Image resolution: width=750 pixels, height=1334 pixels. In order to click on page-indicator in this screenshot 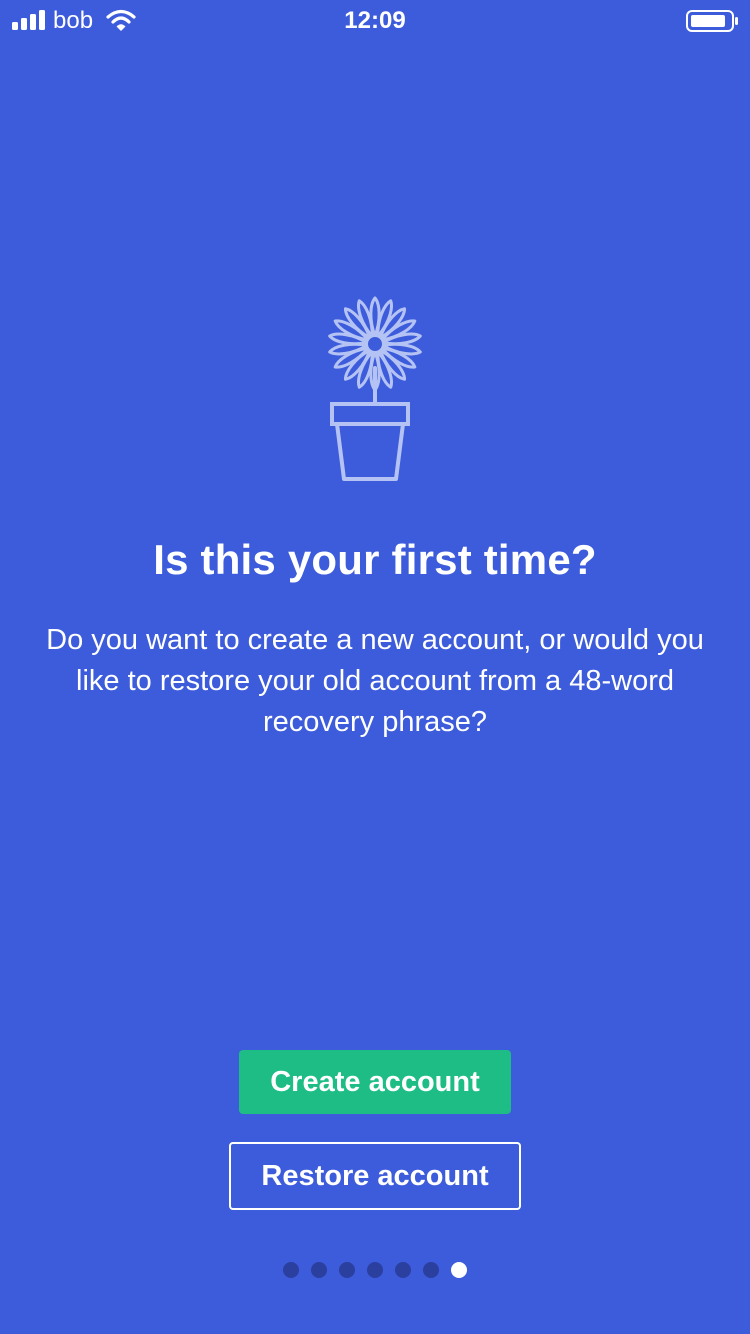, I will do `click(375, 1270)`.